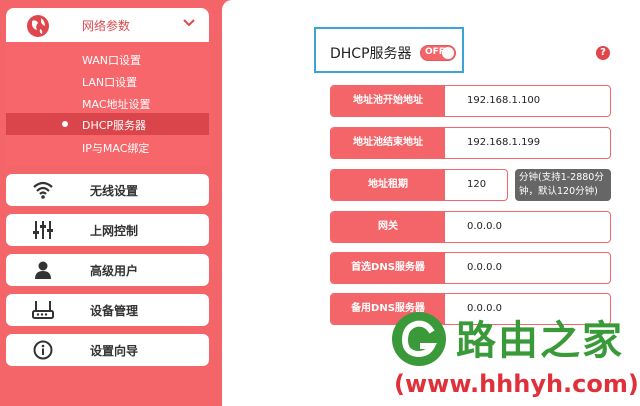 Image resolution: width=640 pixels, height=406 pixels. I want to click on field-label: 网关, so click(388, 227).